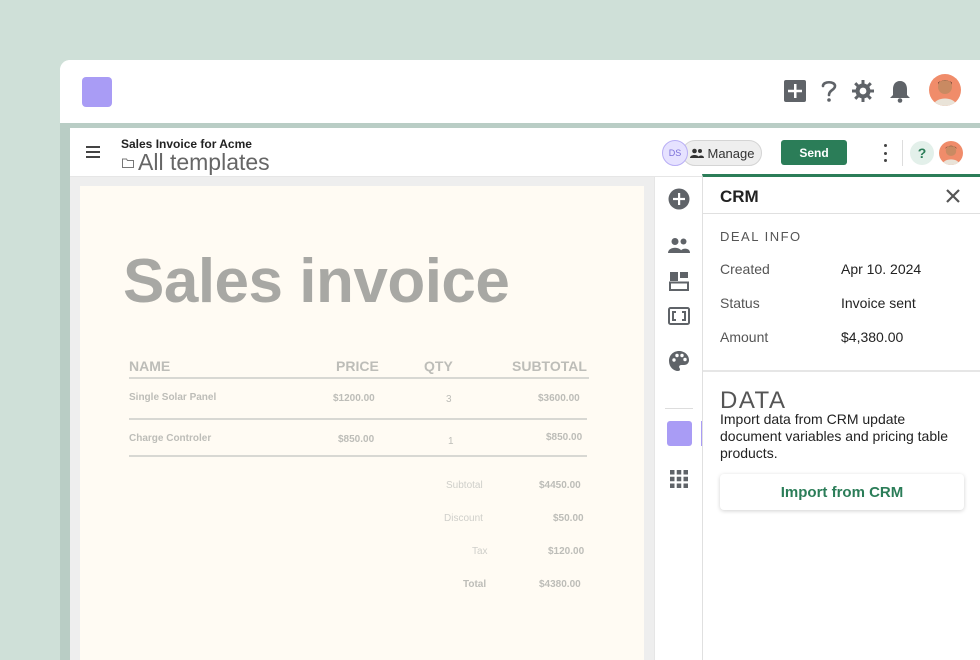 Image resolution: width=980 pixels, height=660 pixels. What do you see at coordinates (902, 153) in the screenshot?
I see `header-divider` at bounding box center [902, 153].